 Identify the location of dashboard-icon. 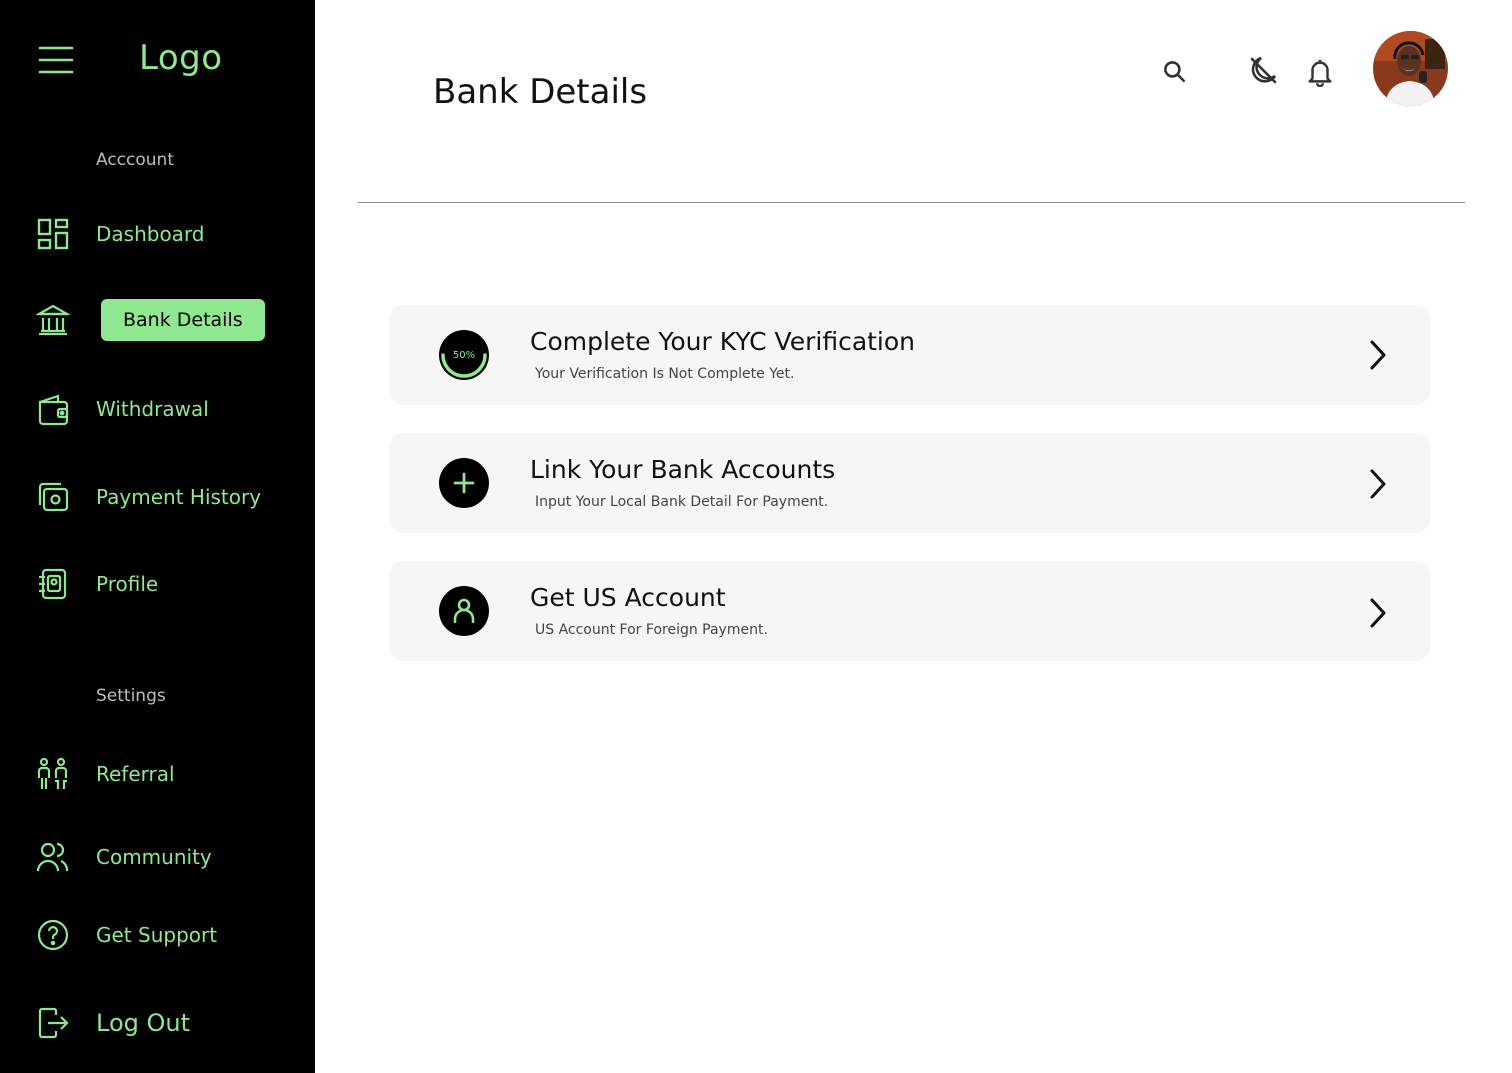
(53, 234).